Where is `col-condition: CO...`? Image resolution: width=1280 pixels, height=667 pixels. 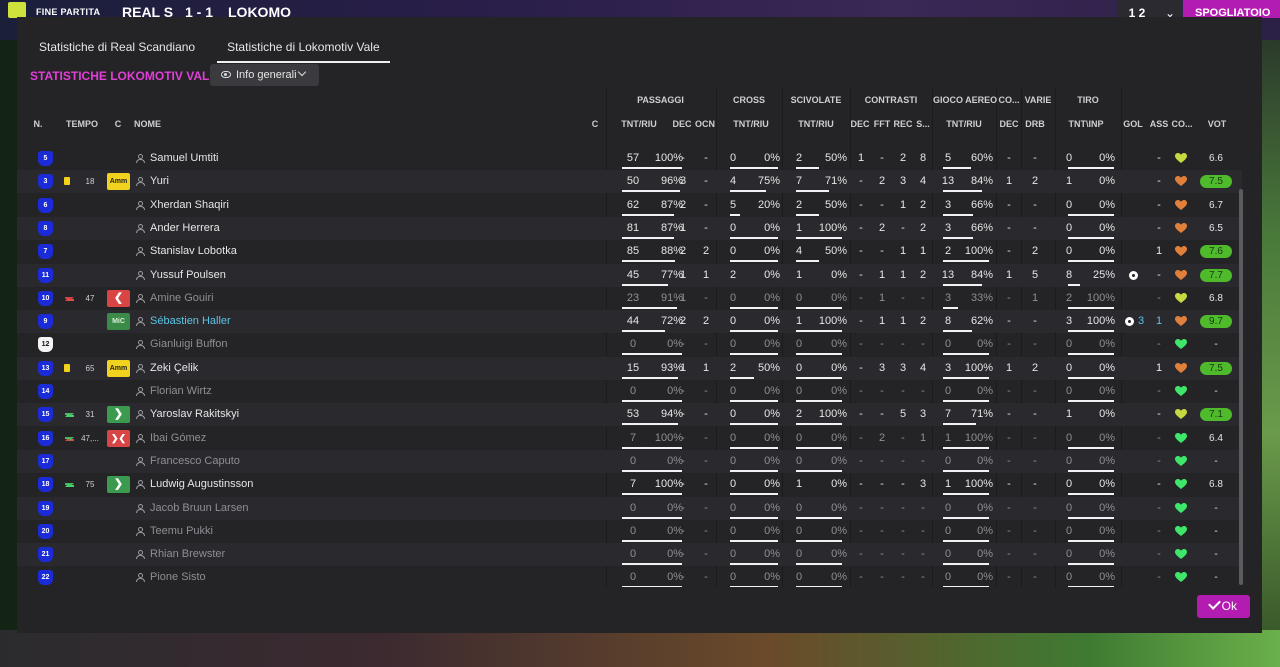 col-condition: CO... is located at coordinates (1182, 124).